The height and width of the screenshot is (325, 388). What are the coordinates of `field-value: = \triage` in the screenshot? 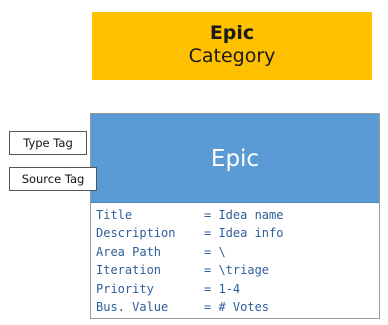 It's located at (237, 270).